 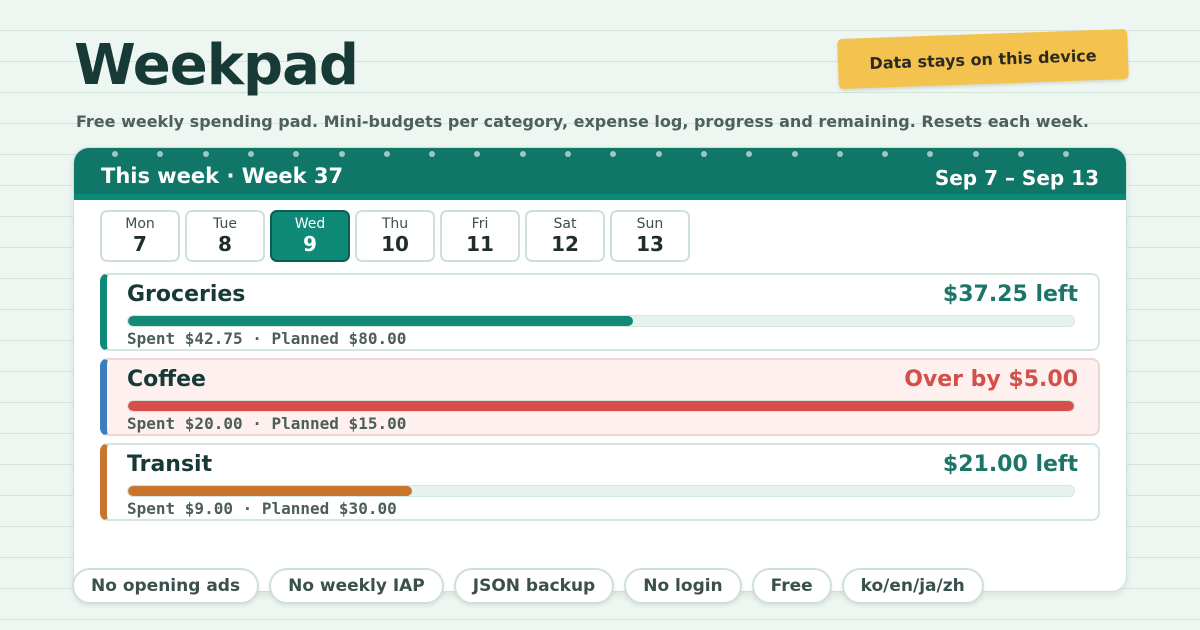 I want to click on day-sun: Sun 13, so click(x=650, y=236).